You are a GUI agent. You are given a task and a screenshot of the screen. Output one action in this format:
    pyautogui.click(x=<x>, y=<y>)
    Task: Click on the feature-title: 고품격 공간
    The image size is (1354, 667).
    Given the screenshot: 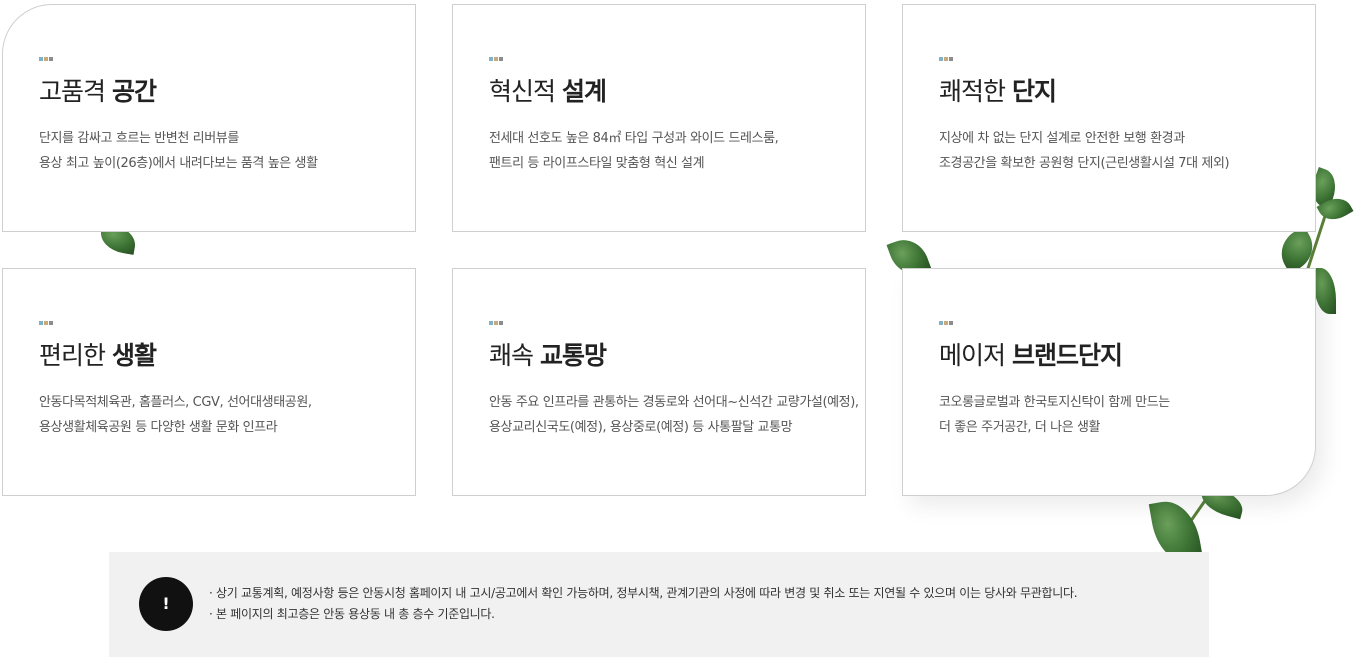 What is the action you would take?
    pyautogui.click(x=98, y=91)
    